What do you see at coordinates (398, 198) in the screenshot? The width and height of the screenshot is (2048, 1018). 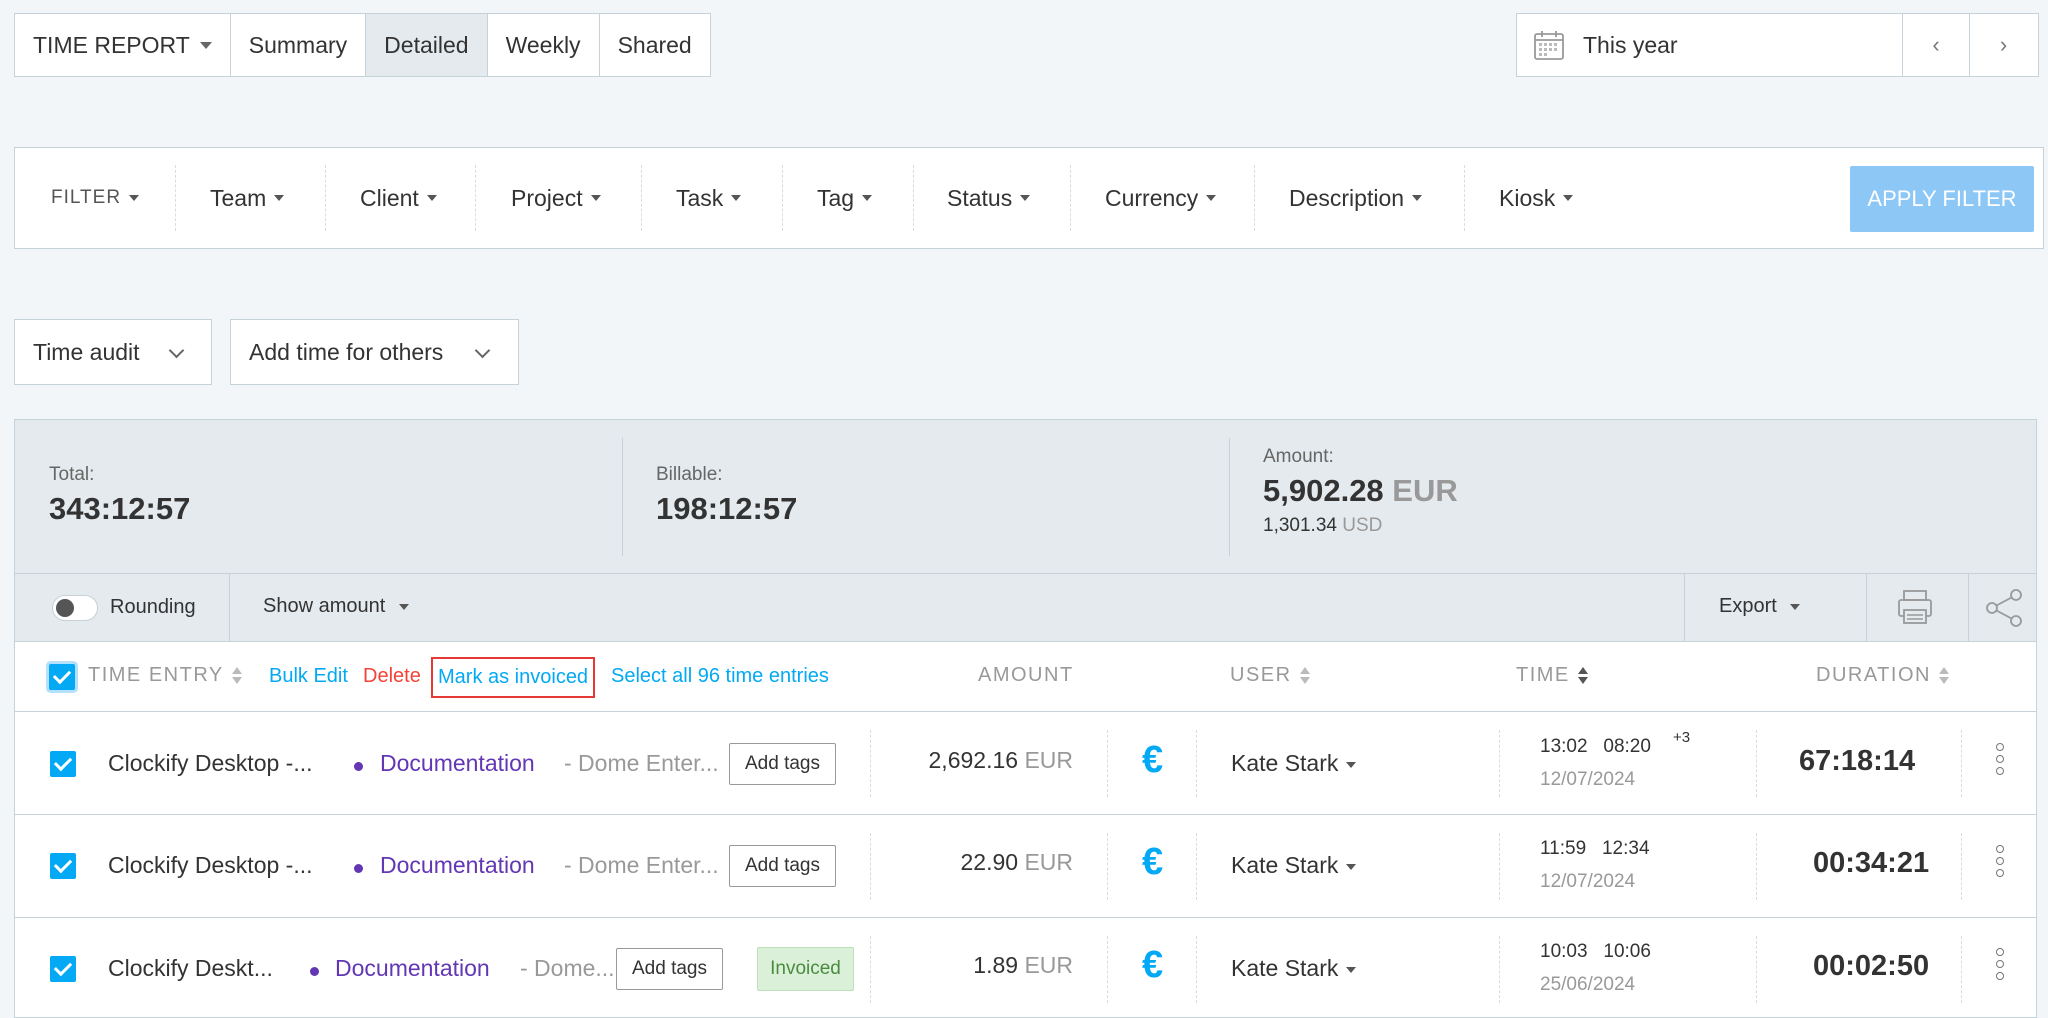 I see `filter-client: Client` at bounding box center [398, 198].